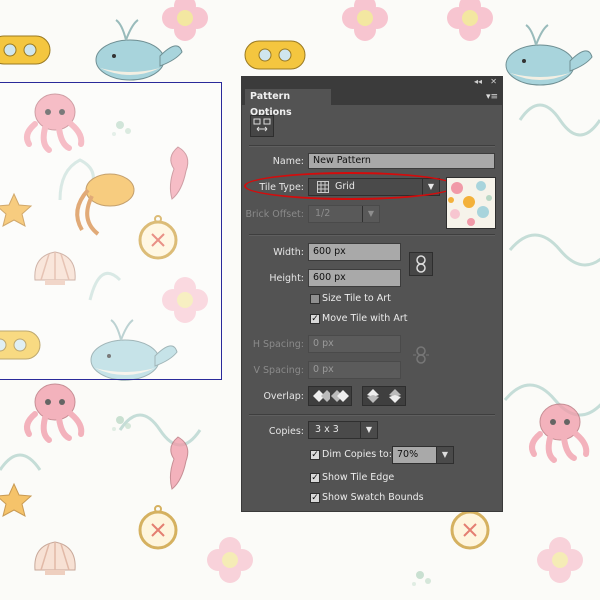 Image resolution: width=600 pixels, height=600 pixels. What do you see at coordinates (374, 187) in the screenshot?
I see `tile-type-dropdown: Grid ▼` at bounding box center [374, 187].